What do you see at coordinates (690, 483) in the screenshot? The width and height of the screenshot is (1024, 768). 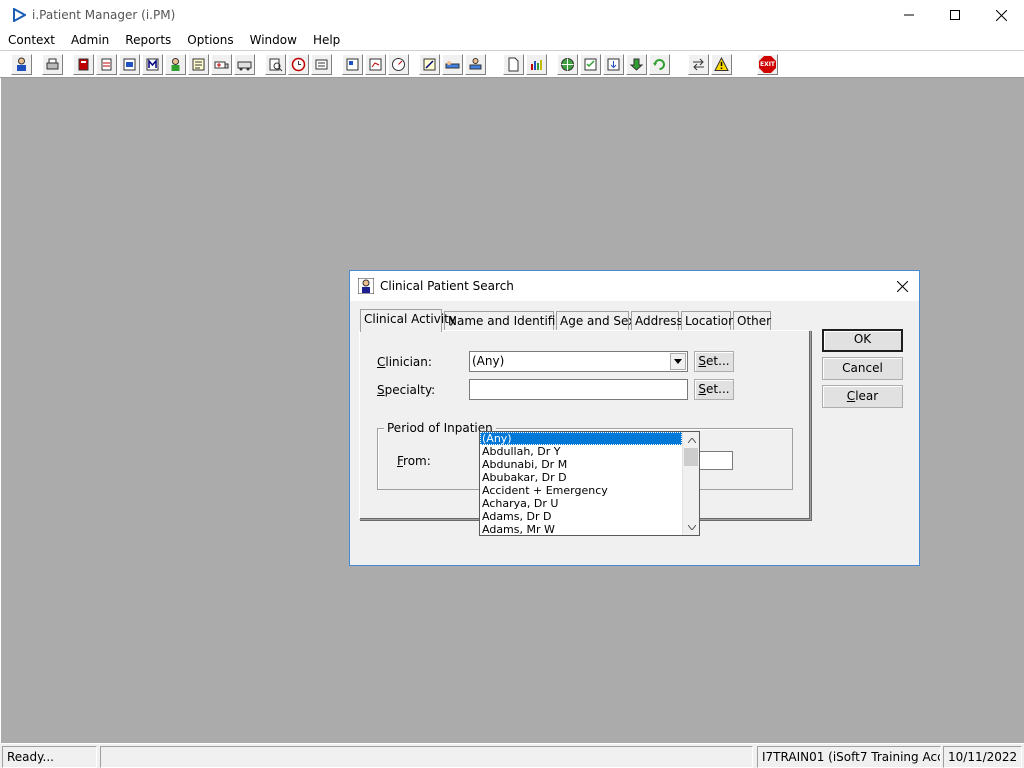 I see `dropdown-scrollbar` at bounding box center [690, 483].